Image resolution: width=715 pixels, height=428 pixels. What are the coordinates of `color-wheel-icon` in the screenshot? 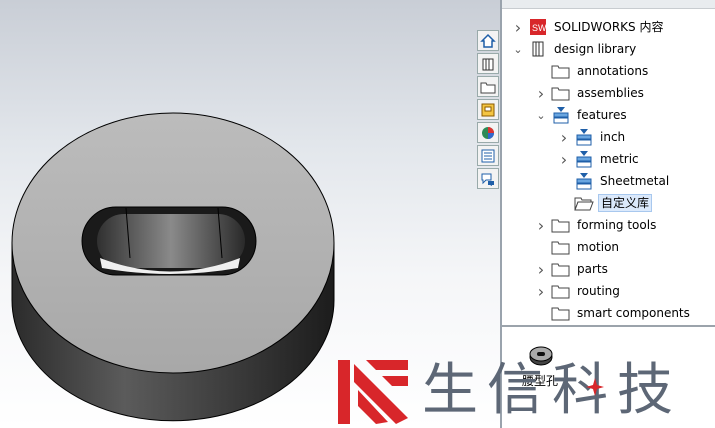 It's located at (488, 132).